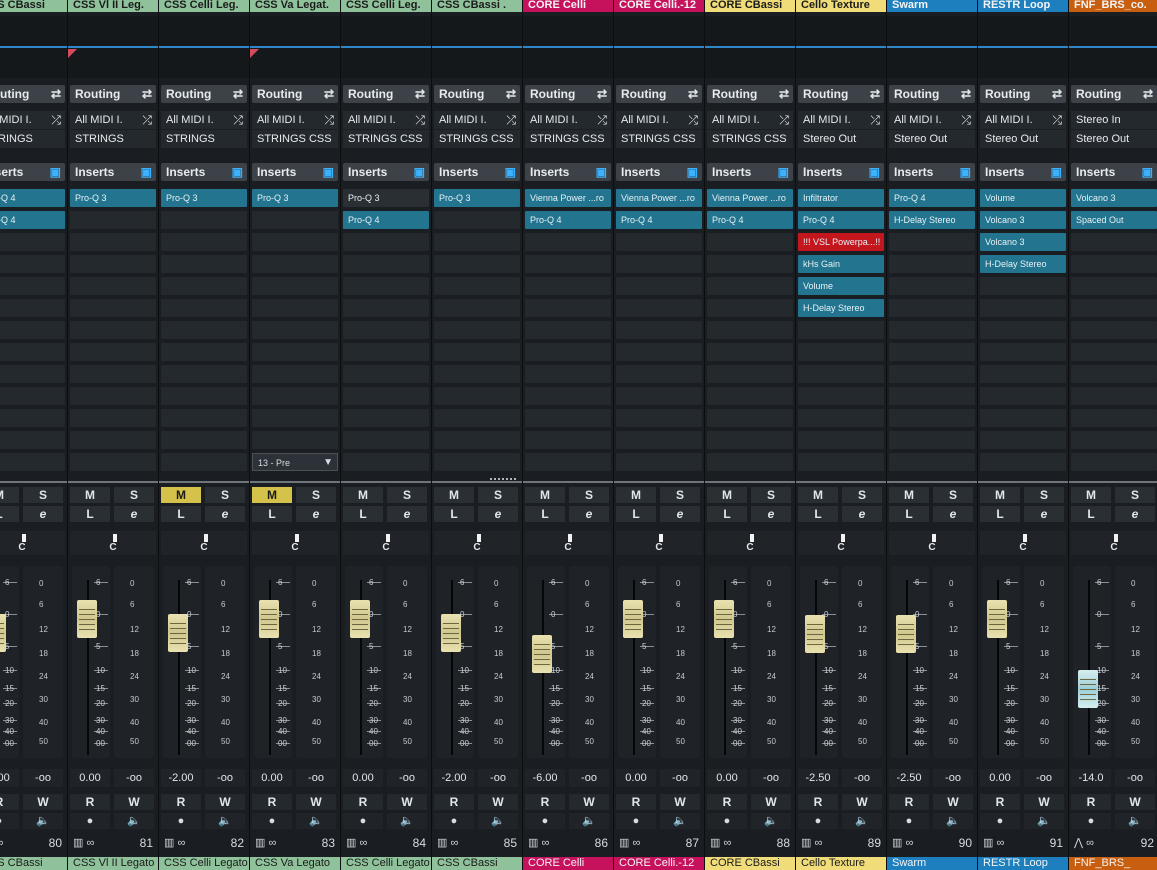 This screenshot has height=870, width=1157. I want to click on insert-slot: Volcano 3, so click(1023, 242).